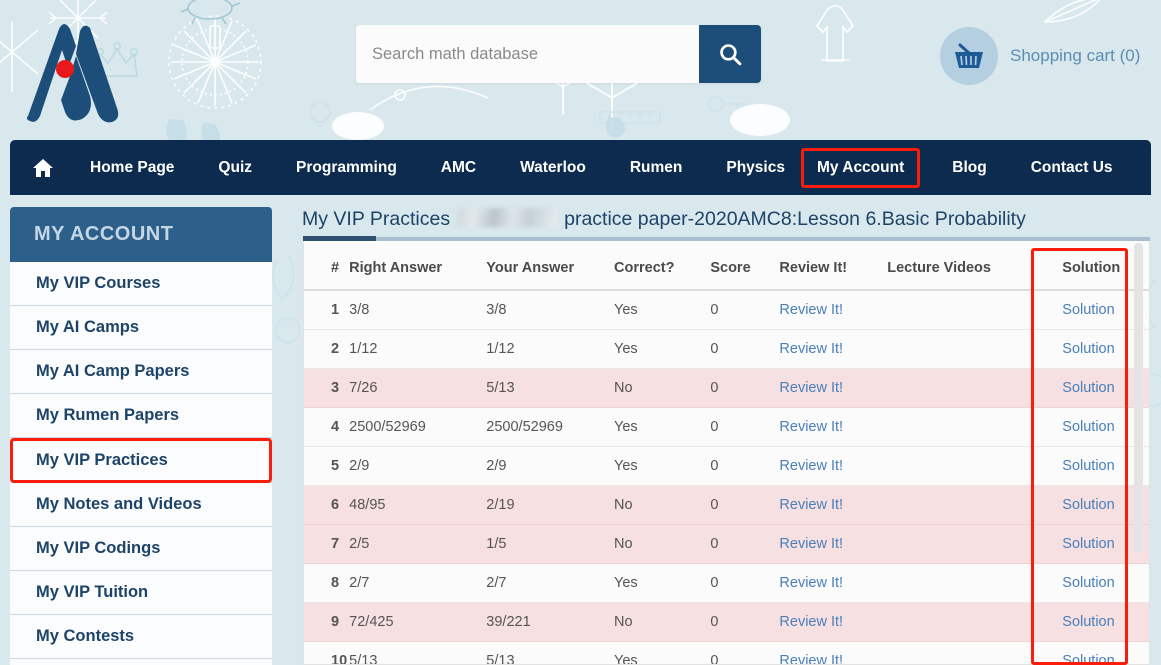 Image resolution: width=1161 pixels, height=665 pixels. What do you see at coordinates (418, 266) in the screenshot?
I see `column-header-right-answer: Right Answer` at bounding box center [418, 266].